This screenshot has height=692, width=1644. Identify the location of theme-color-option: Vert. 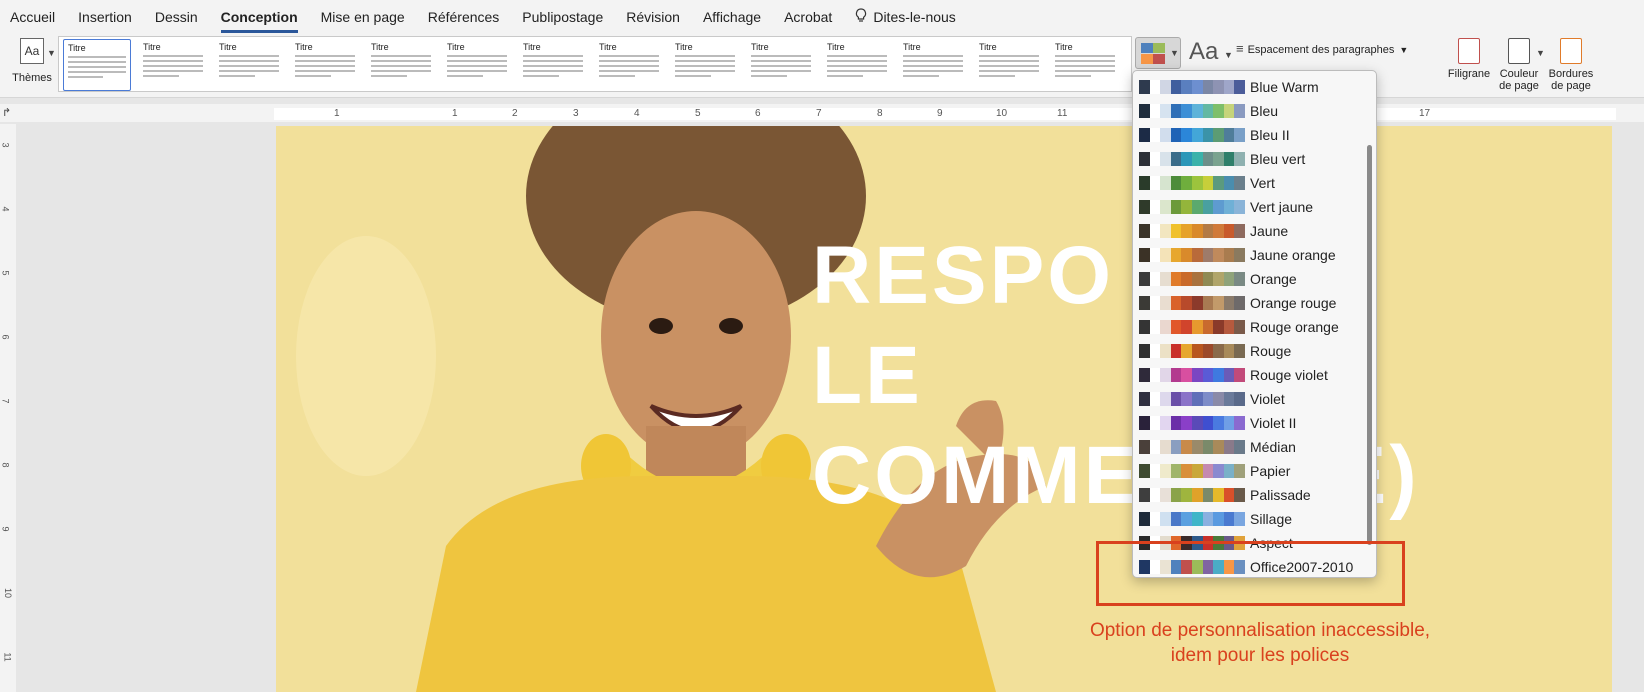
(1249, 183).